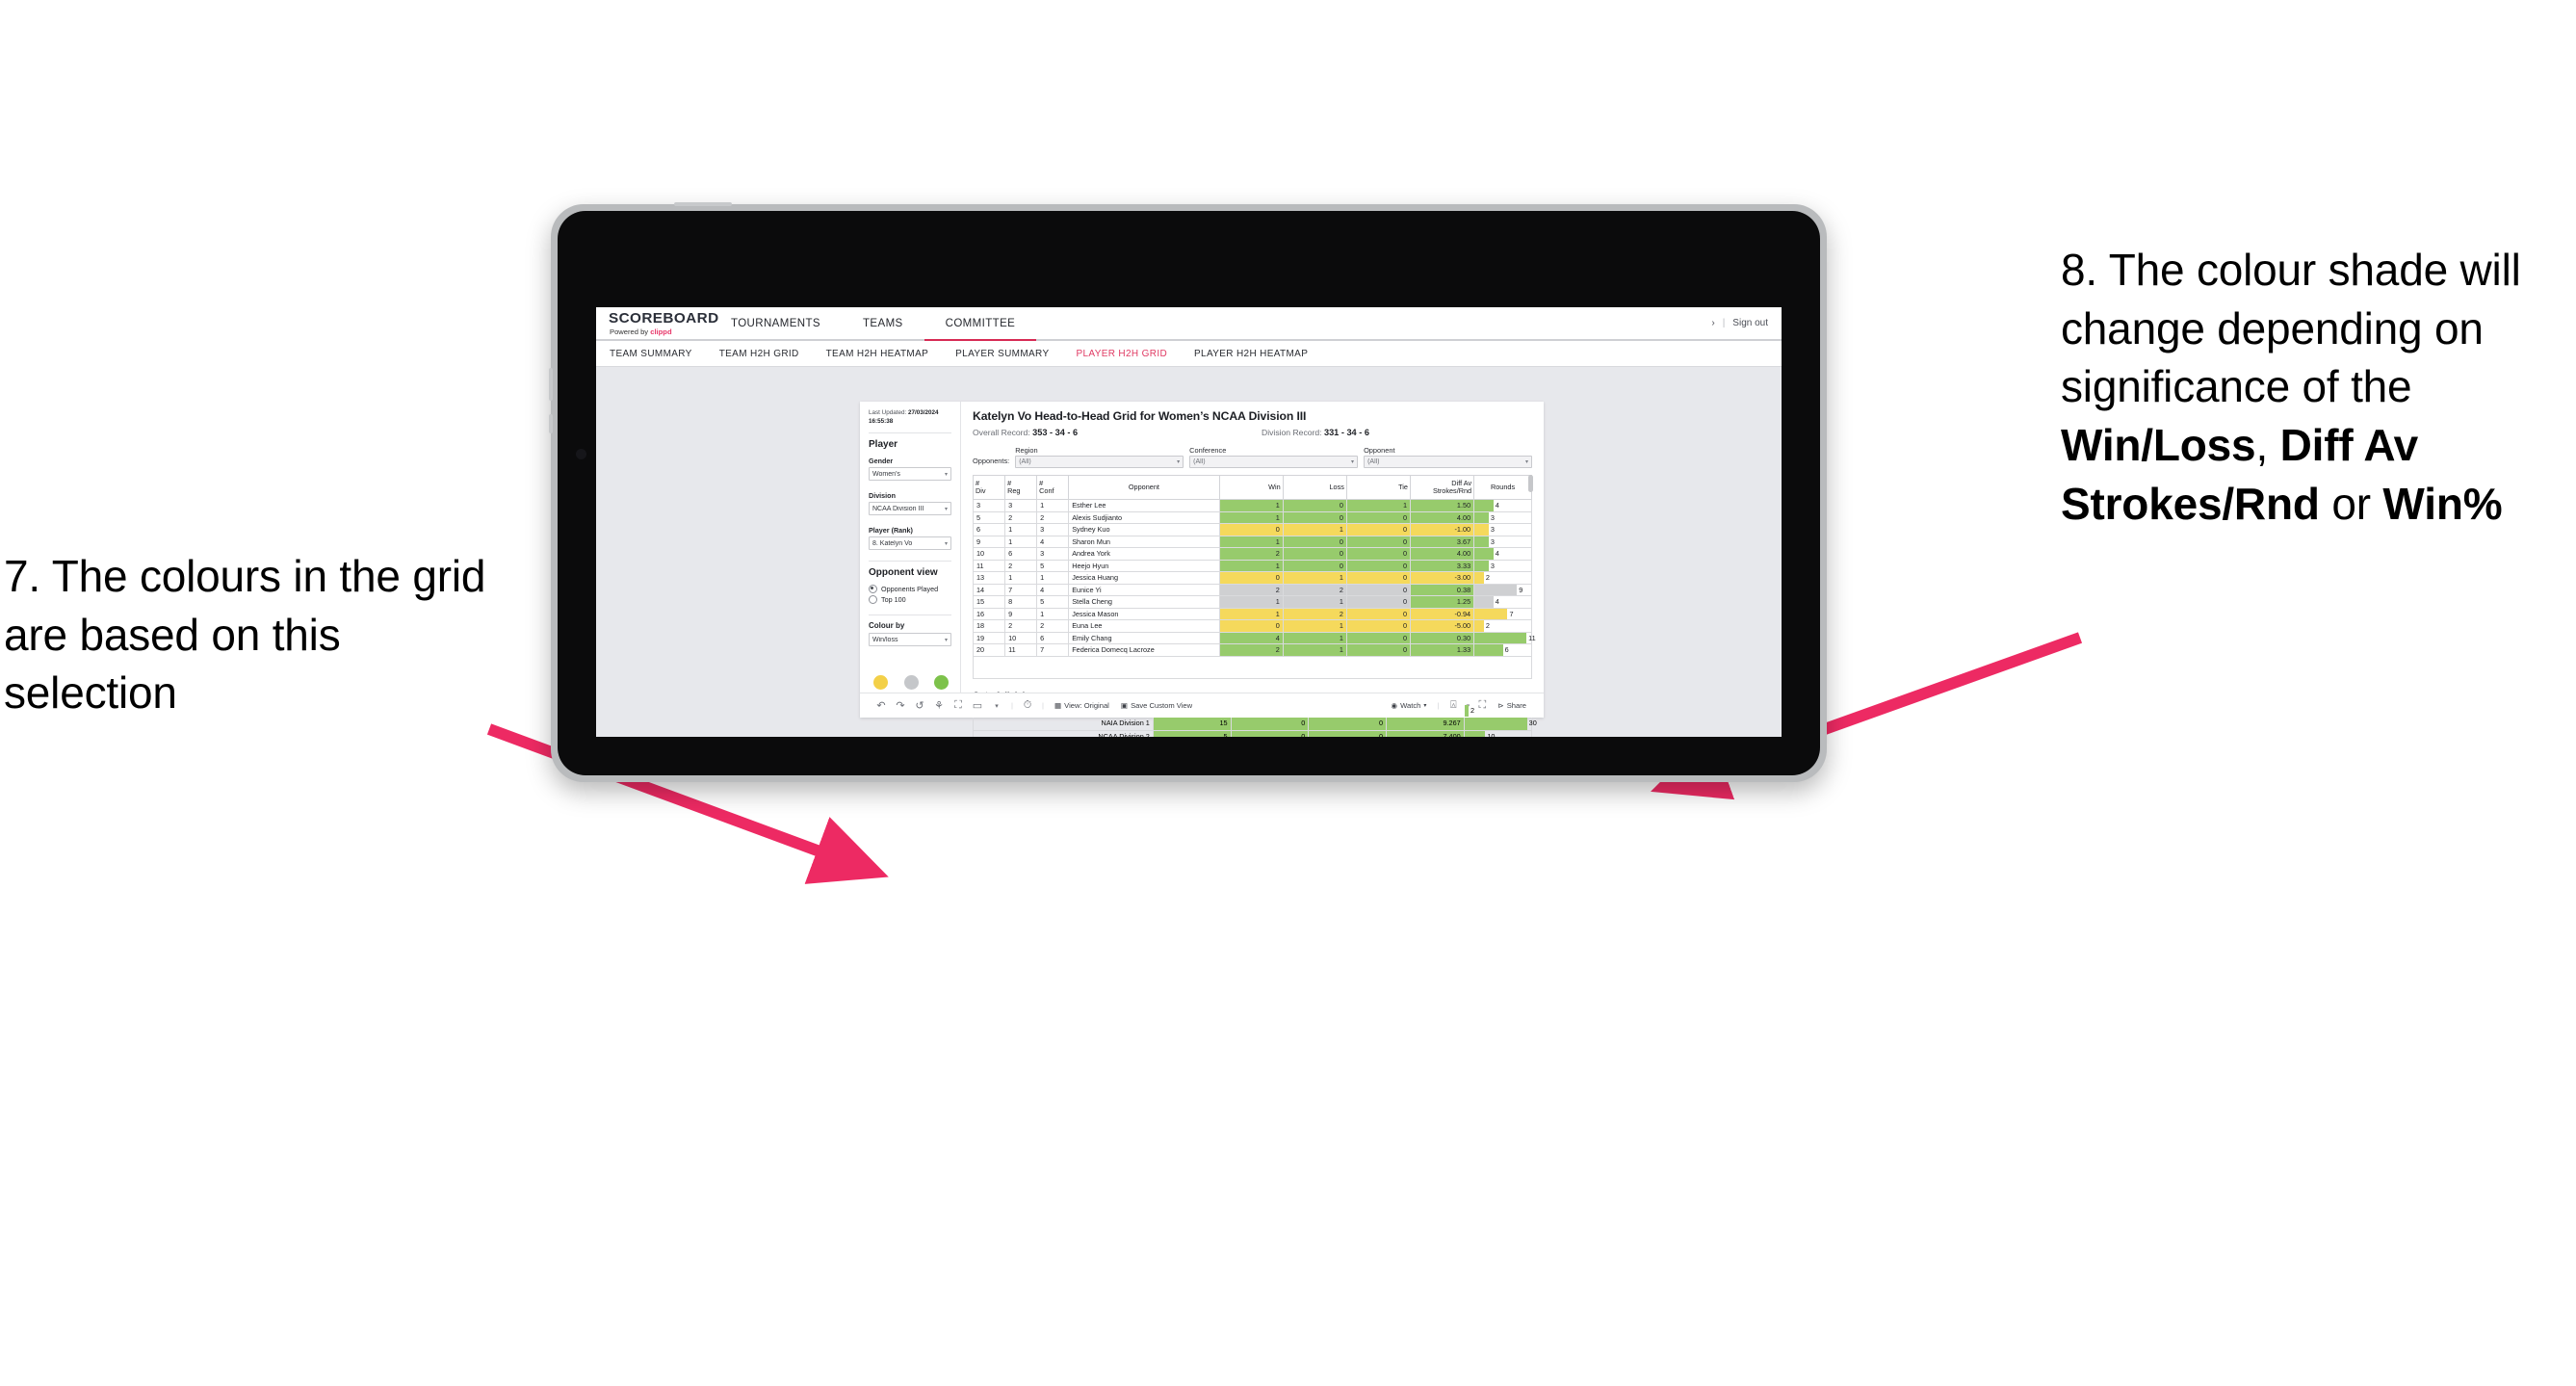  I want to click on layout-icon: ▭, so click(977, 705).